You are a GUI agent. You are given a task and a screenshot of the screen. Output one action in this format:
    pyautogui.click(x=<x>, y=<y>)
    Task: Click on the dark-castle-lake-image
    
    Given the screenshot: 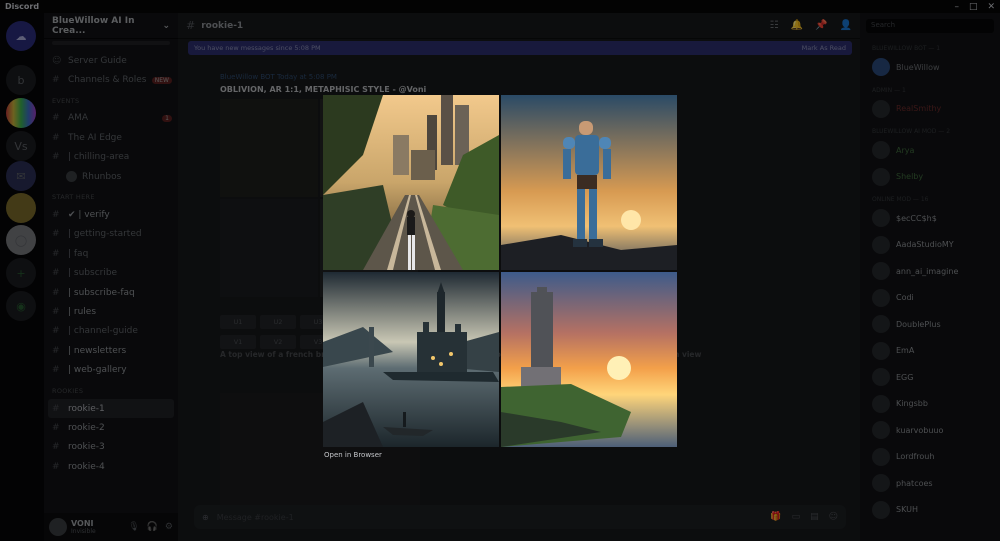 What is the action you would take?
    pyautogui.click(x=411, y=359)
    